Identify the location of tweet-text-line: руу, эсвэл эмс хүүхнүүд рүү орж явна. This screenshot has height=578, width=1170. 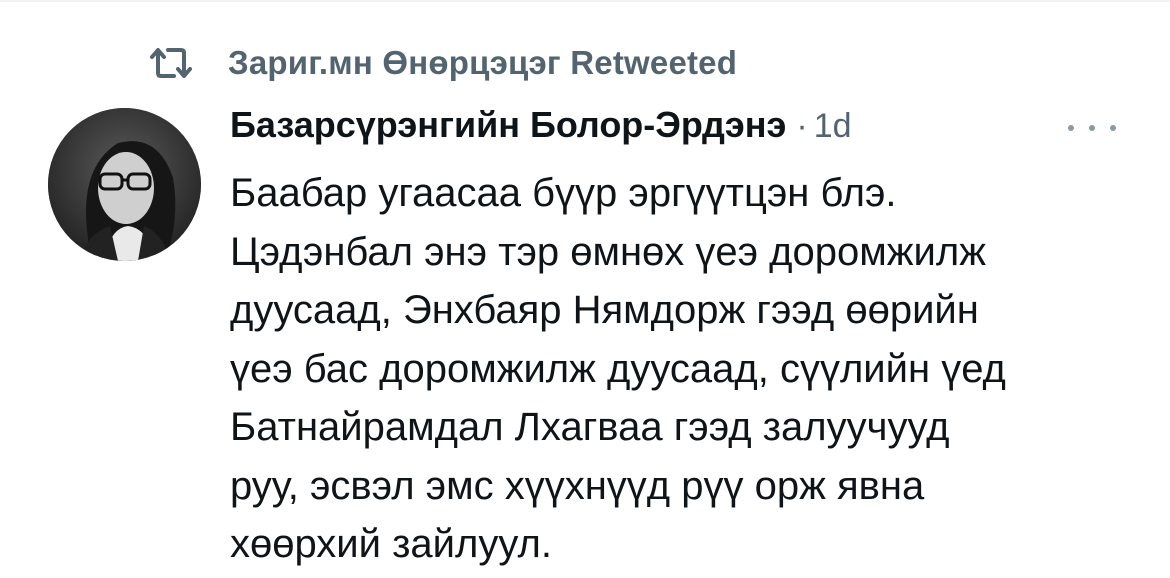
(577, 485).